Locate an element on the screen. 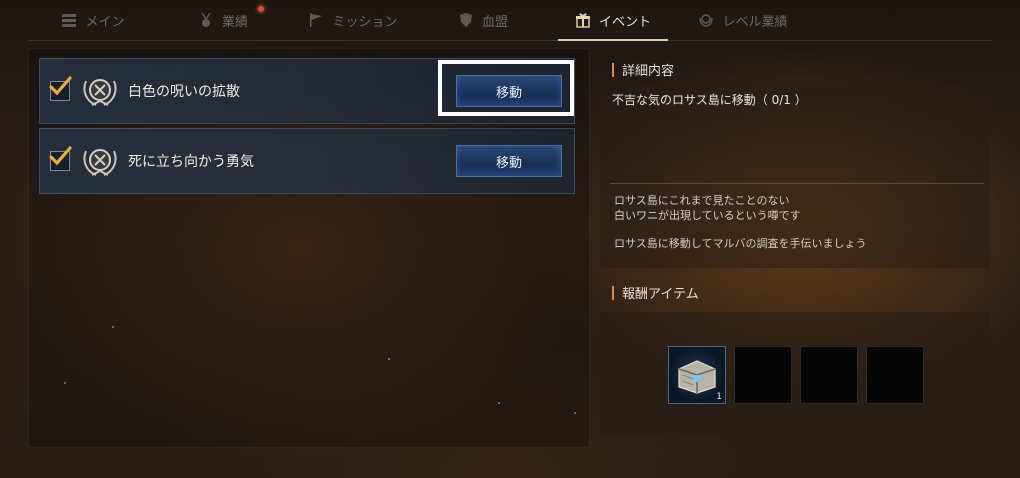 Image resolution: width=1020 pixels, height=478 pixels. tab-missions: ミッション is located at coordinates (353, 20).